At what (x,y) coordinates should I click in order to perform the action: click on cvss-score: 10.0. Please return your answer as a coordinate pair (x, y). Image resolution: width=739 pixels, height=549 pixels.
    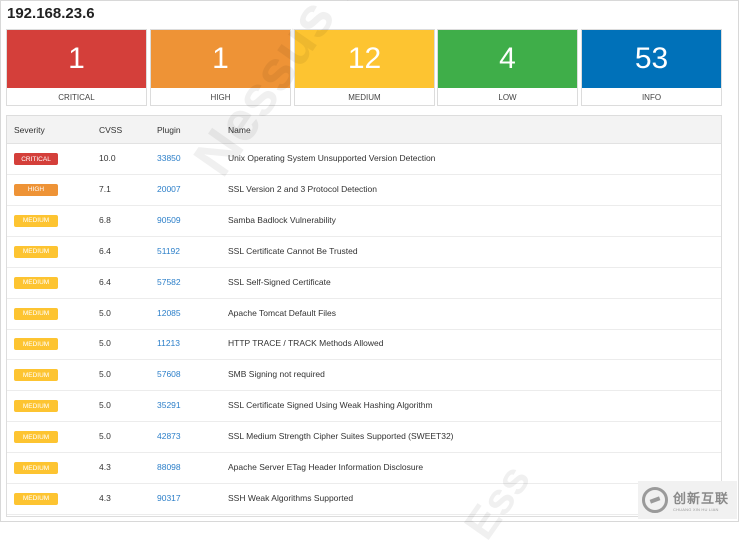
    Looking at the image, I should click on (107, 158).